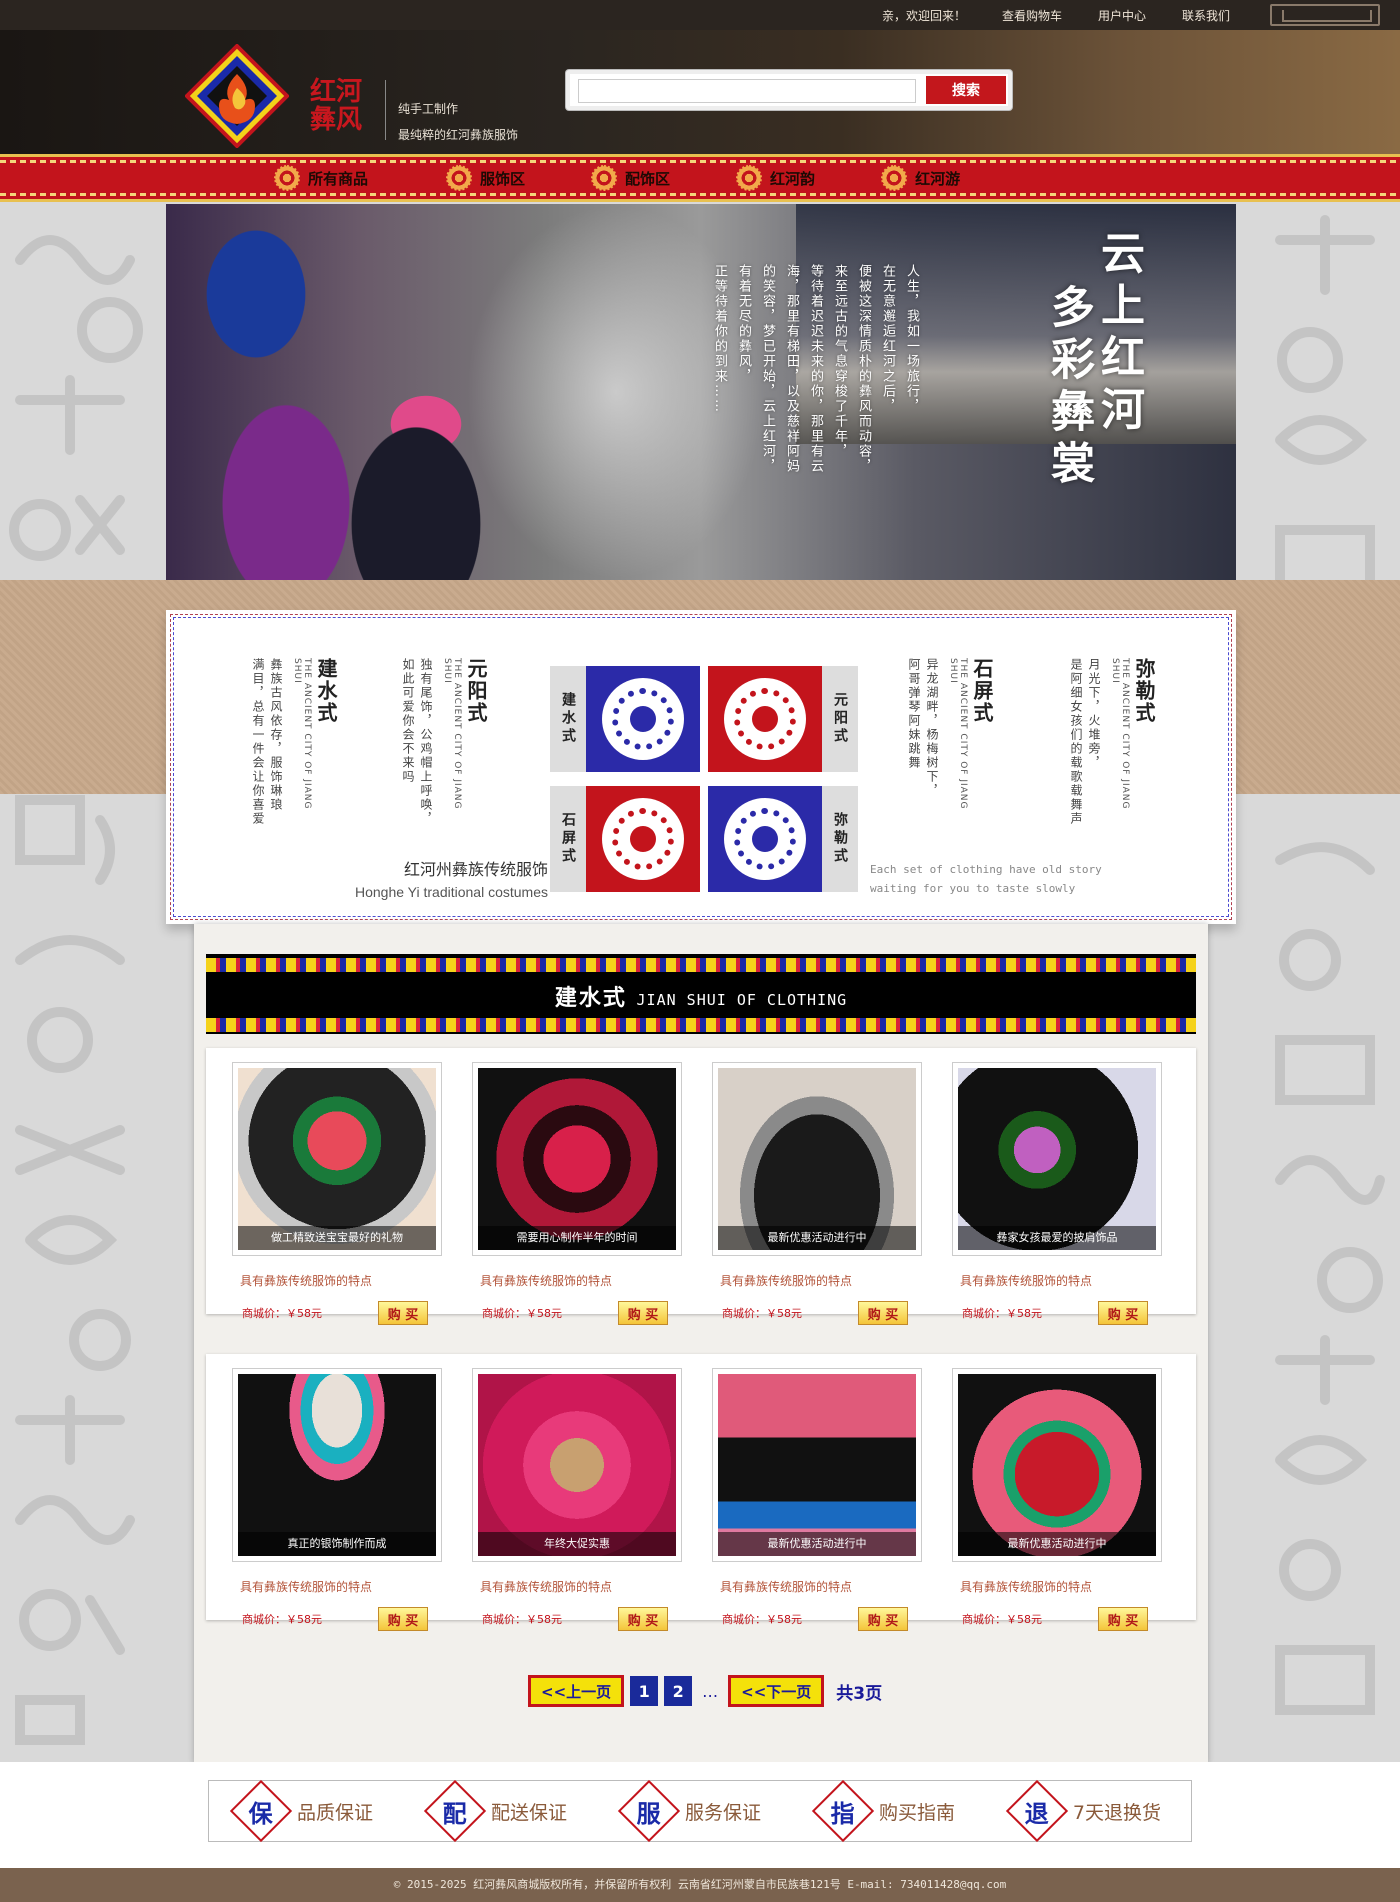 This screenshot has width=1400, height=1902. Describe the element at coordinates (1032, 15) in the screenshot. I see `view-cart-link: 查看购物车` at that location.